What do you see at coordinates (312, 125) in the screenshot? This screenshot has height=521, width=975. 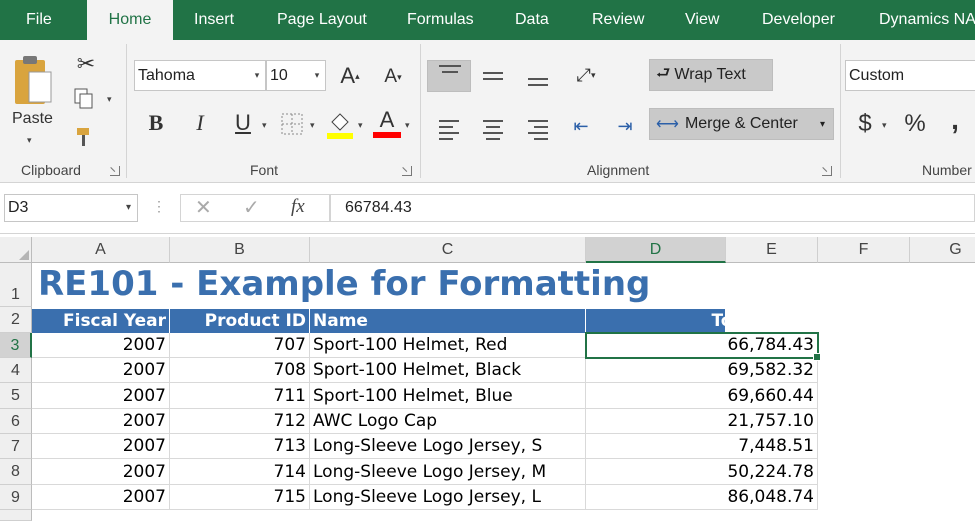 I see `borders-dropdown-icon: ▾` at bounding box center [312, 125].